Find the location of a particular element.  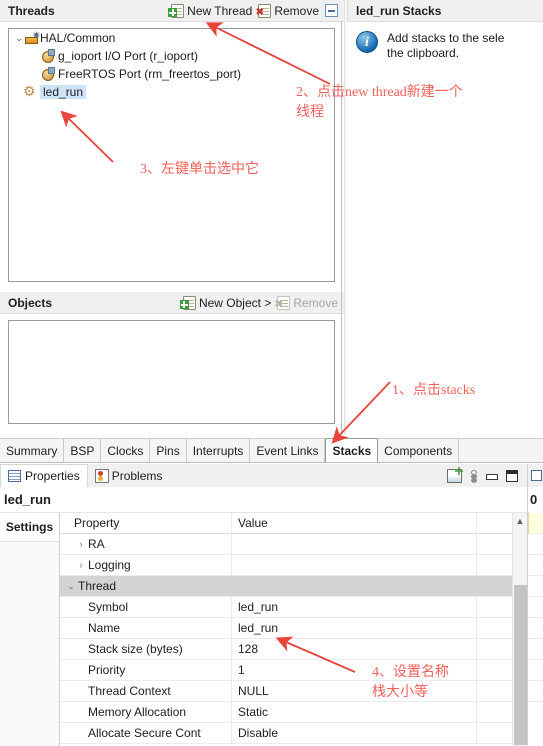

remove-thread-label: Remove is located at coordinates (296, 10).